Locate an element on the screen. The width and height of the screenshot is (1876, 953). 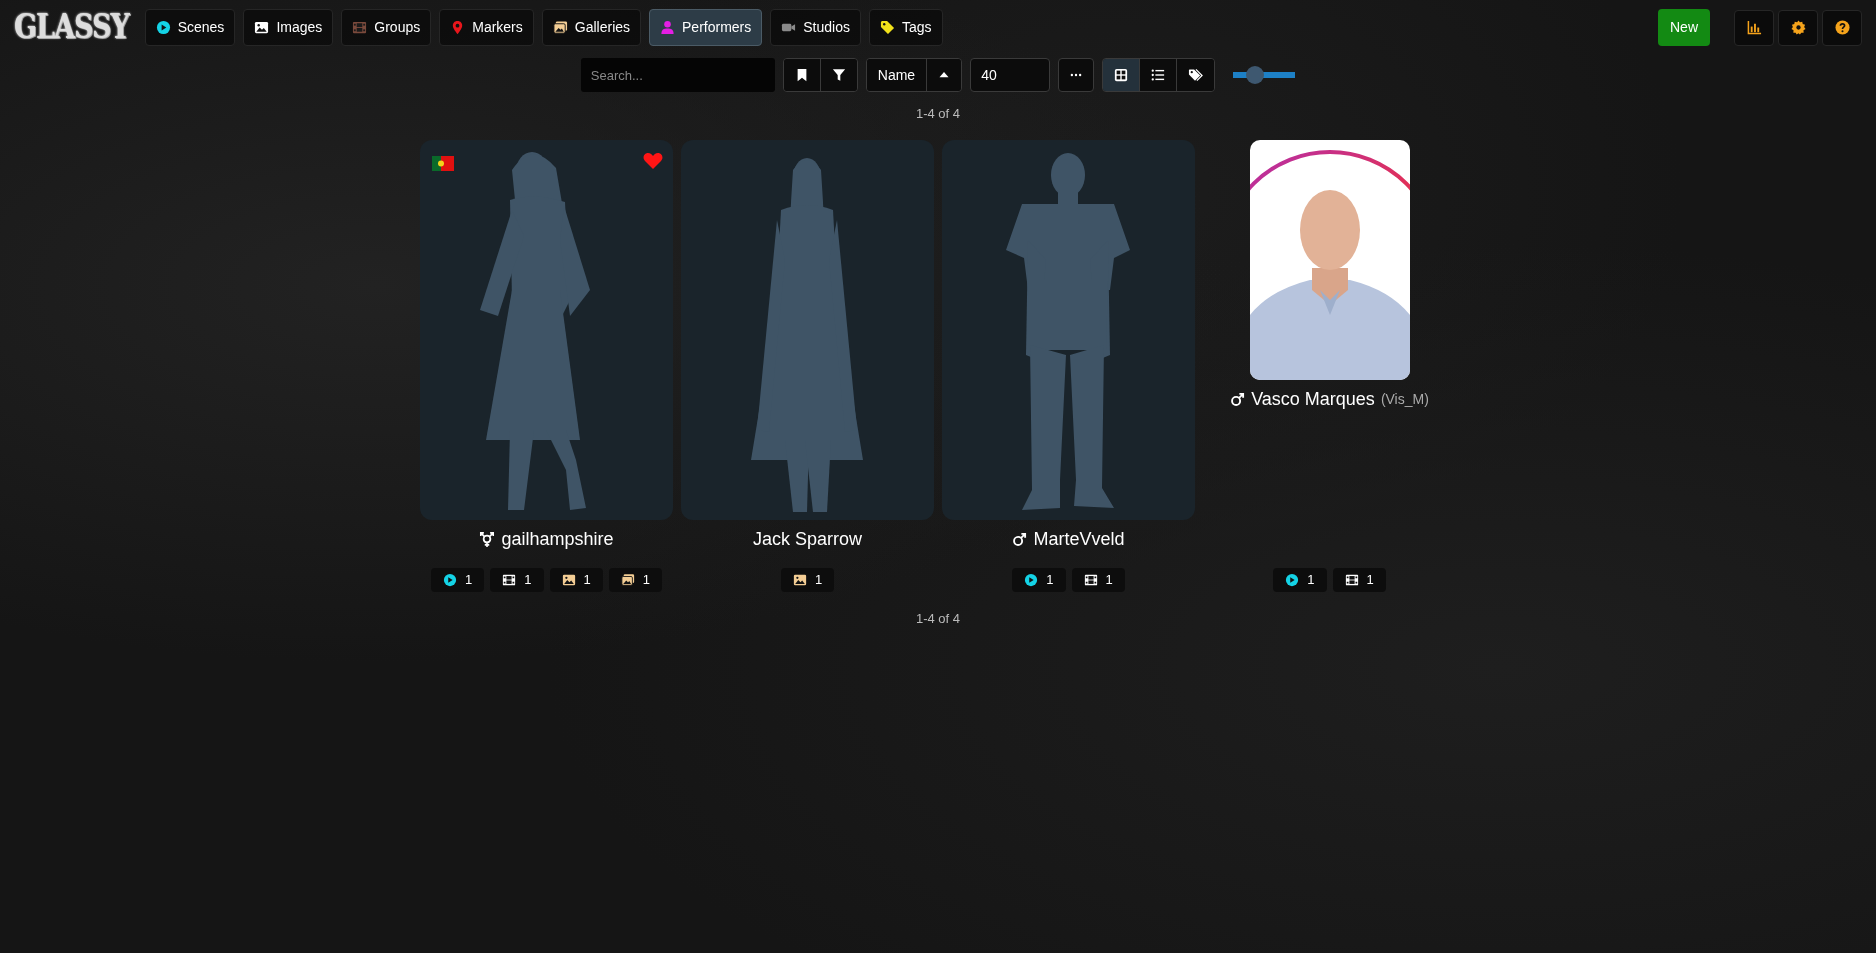
nav-tab: Markers is located at coordinates (486, 27).